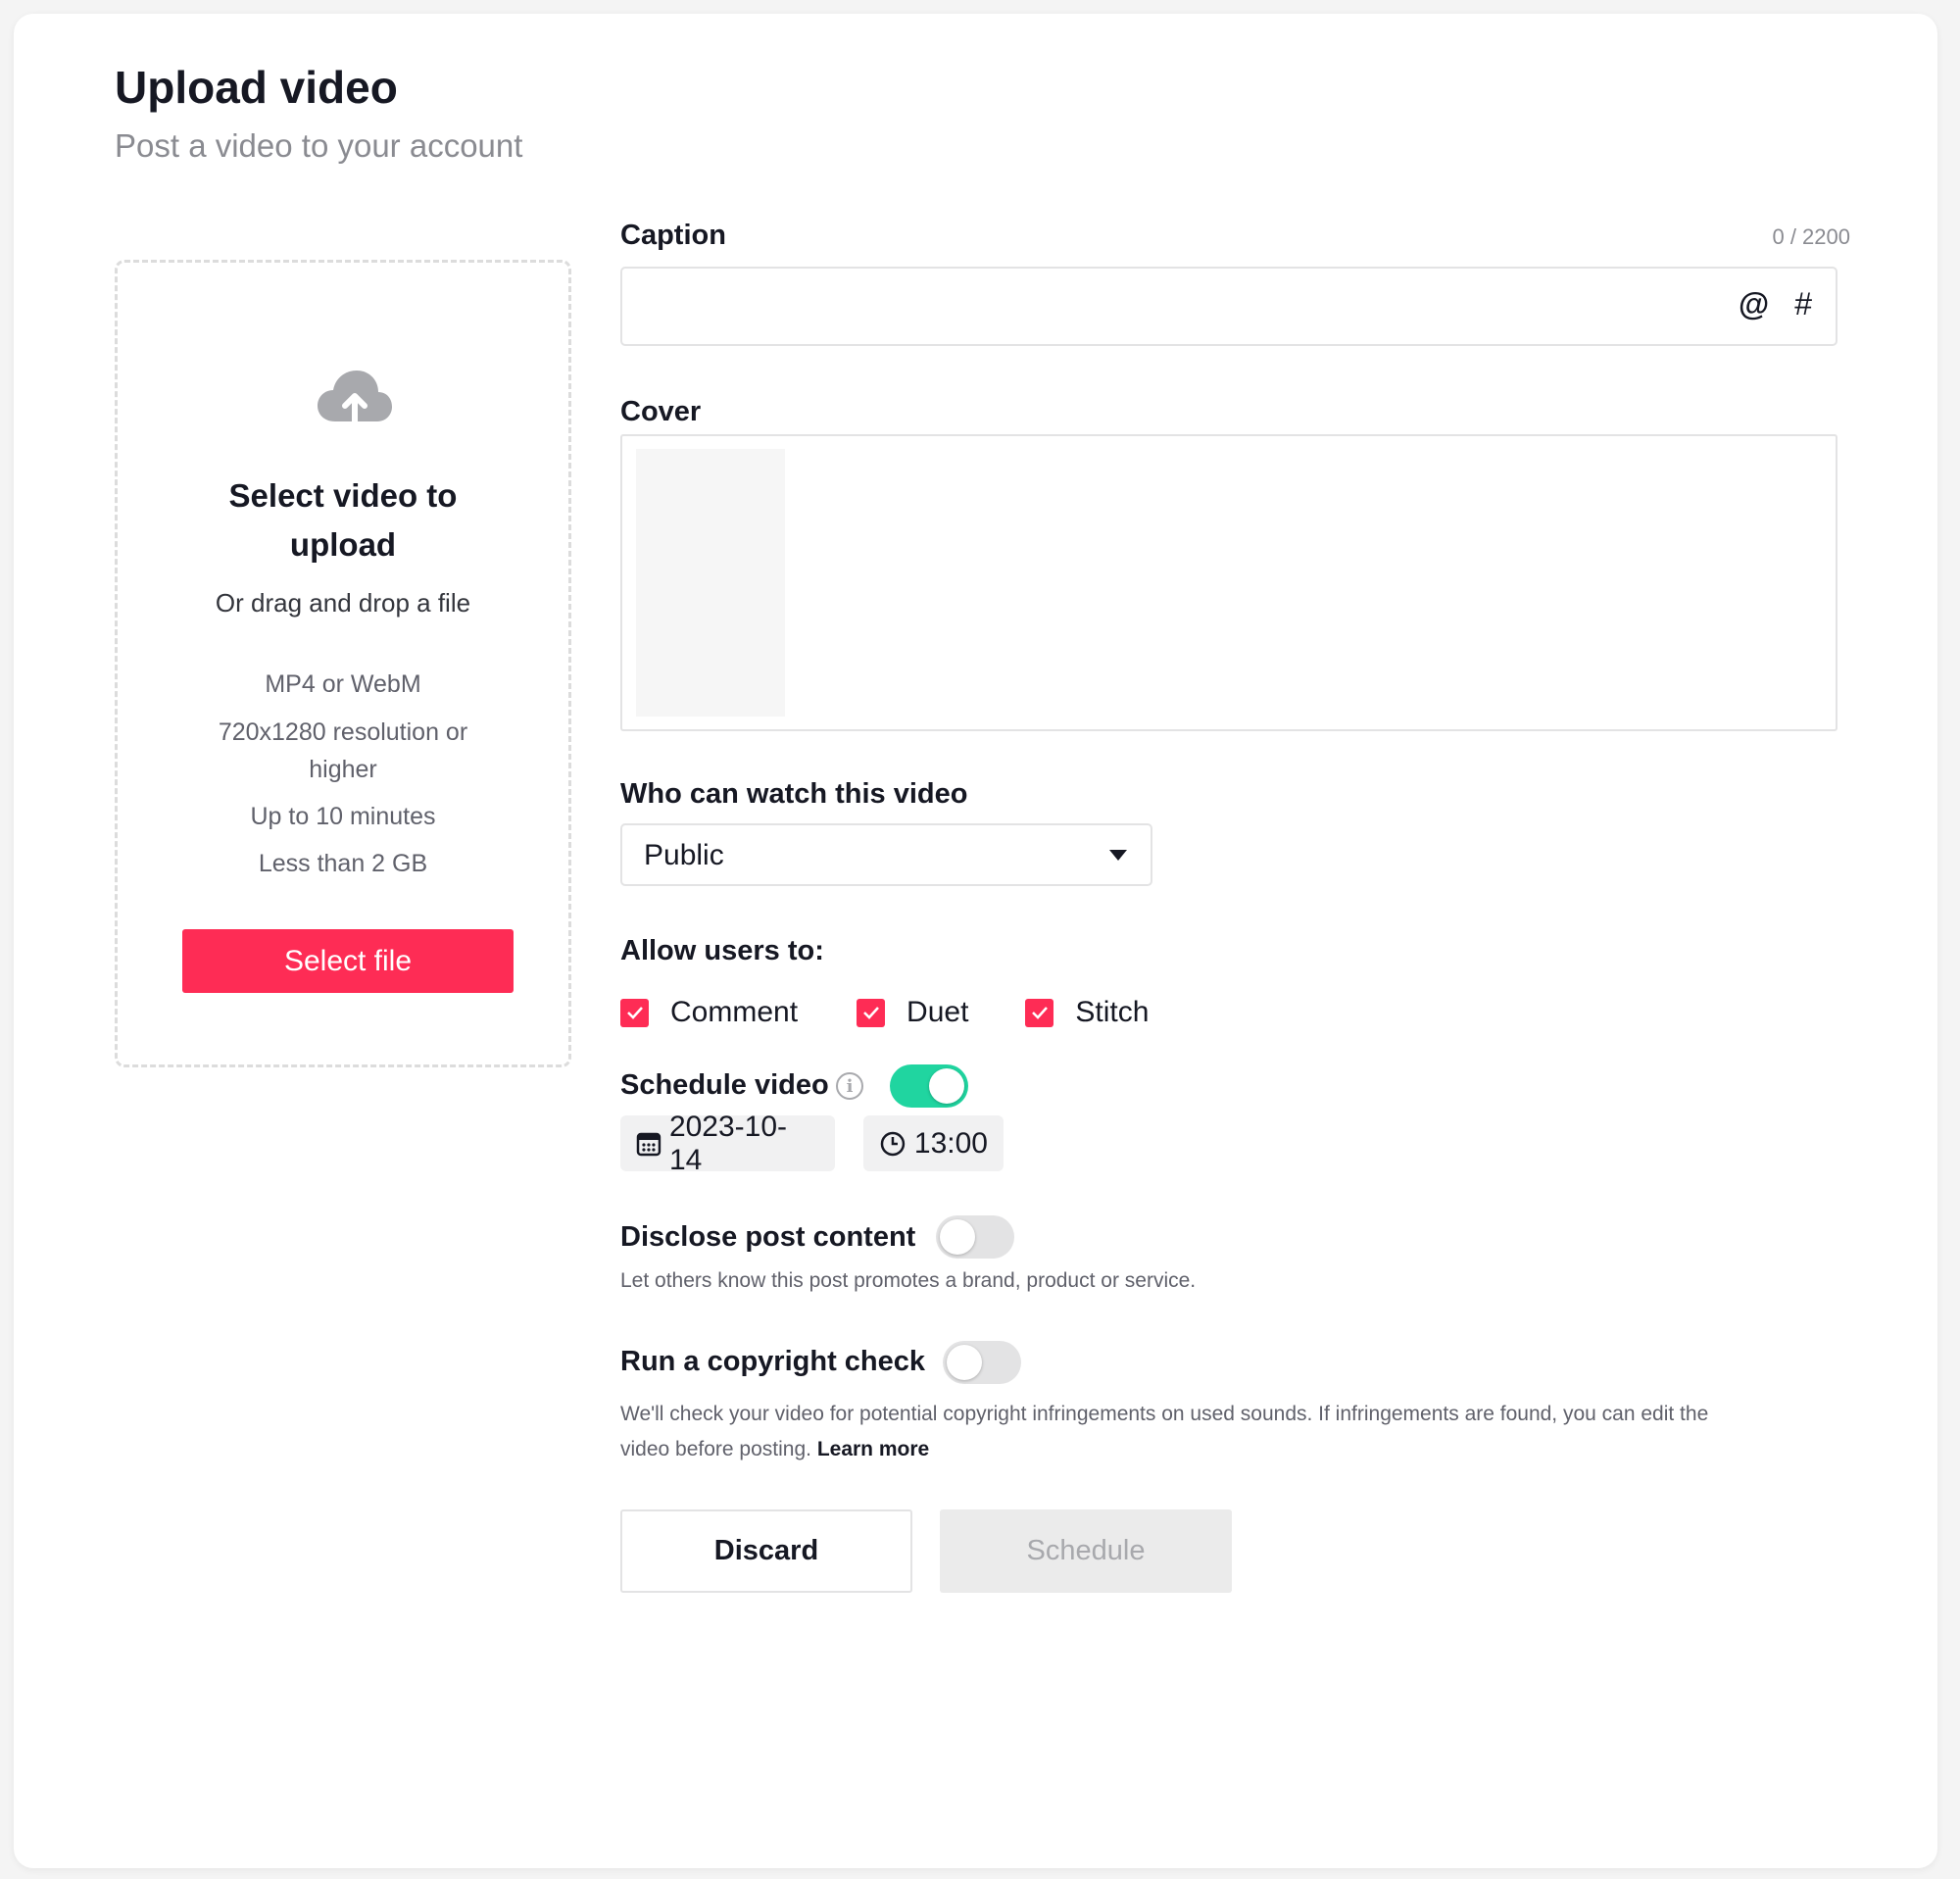  What do you see at coordinates (684, 855) in the screenshot?
I see `privacy-selected-value: Public` at bounding box center [684, 855].